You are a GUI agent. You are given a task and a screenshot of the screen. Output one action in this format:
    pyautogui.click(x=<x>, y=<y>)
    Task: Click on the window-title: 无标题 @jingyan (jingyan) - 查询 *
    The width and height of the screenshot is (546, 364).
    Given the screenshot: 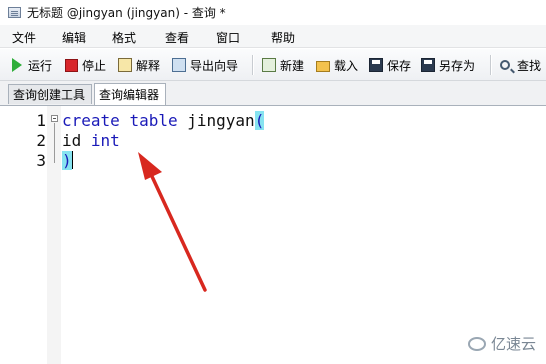 What is the action you would take?
    pyautogui.click(x=126, y=12)
    